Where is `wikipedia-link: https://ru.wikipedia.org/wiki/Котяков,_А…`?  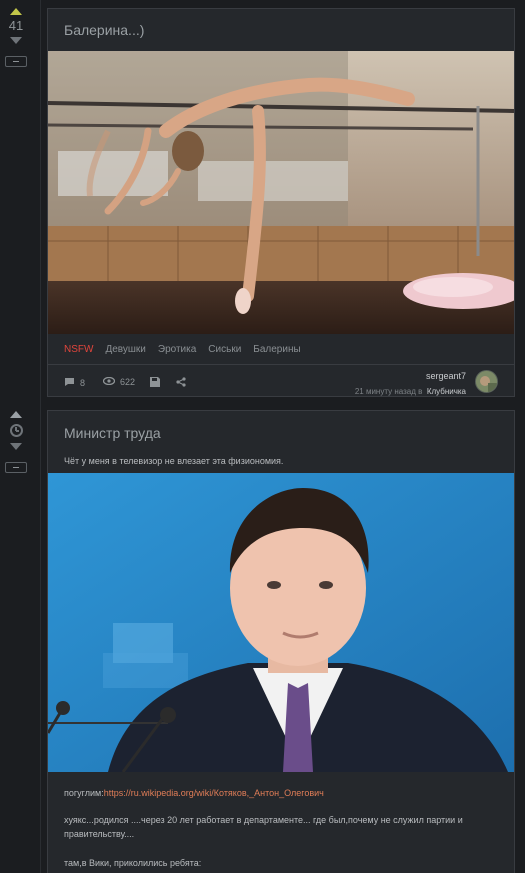
wikipedia-link: https://ru.wikipedia.org/wiki/Котяков,_А… is located at coordinates (214, 793).